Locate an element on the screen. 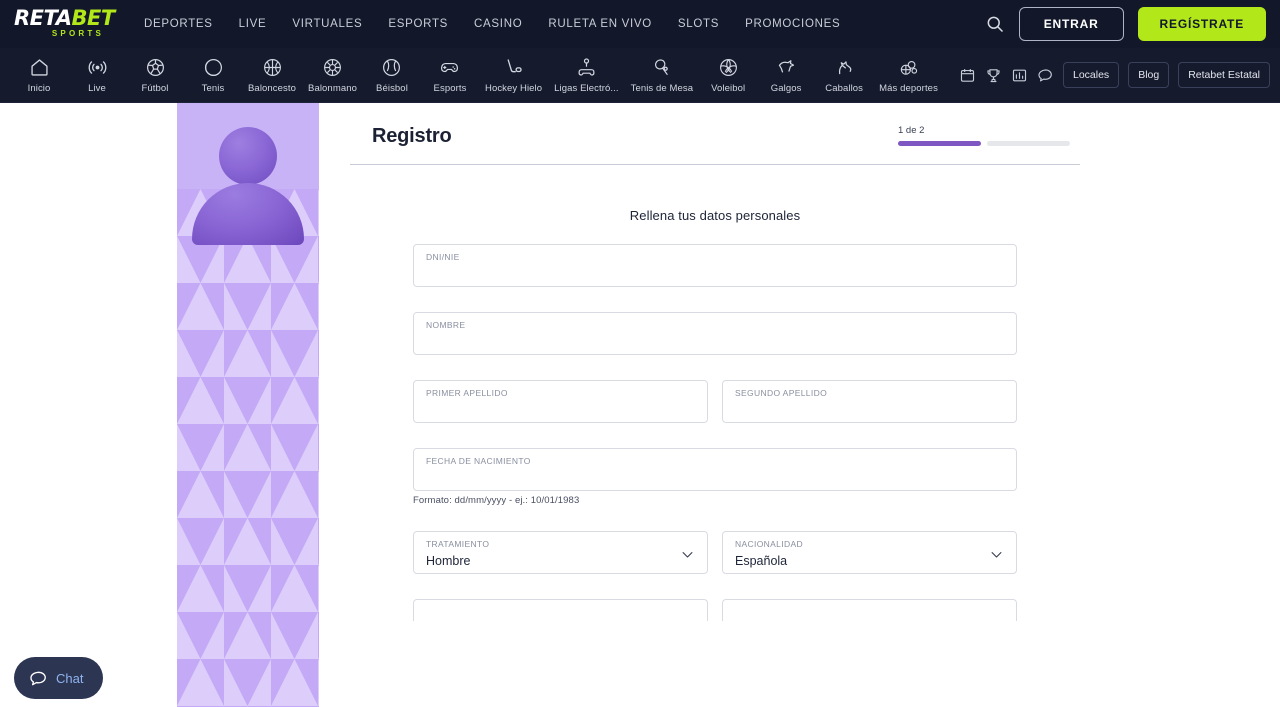 The width and height of the screenshot is (1280, 707). next-fields-row-partial is located at coordinates (715, 622).